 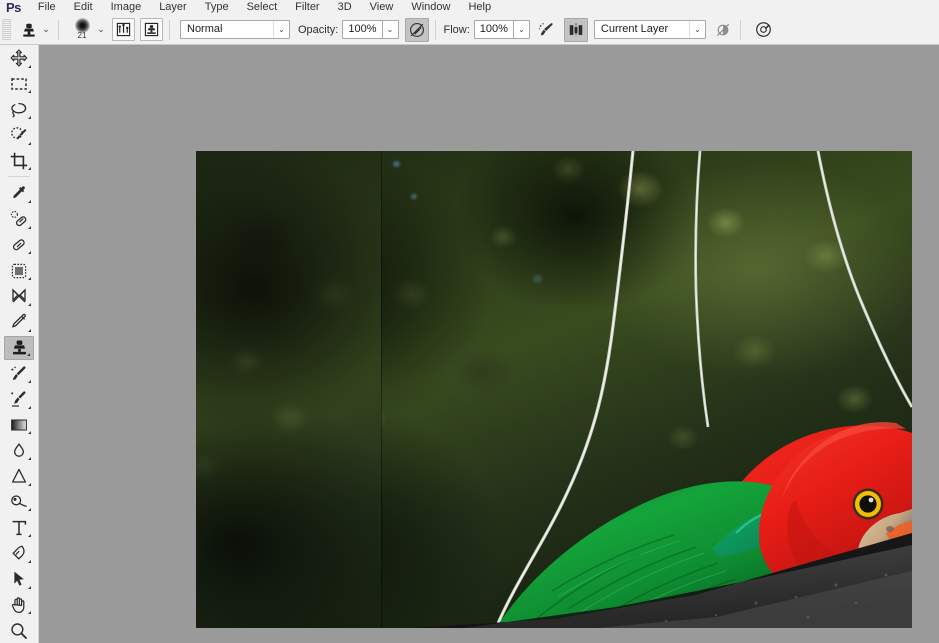 I want to click on zoom-tool-icon, so click(x=19, y=630).